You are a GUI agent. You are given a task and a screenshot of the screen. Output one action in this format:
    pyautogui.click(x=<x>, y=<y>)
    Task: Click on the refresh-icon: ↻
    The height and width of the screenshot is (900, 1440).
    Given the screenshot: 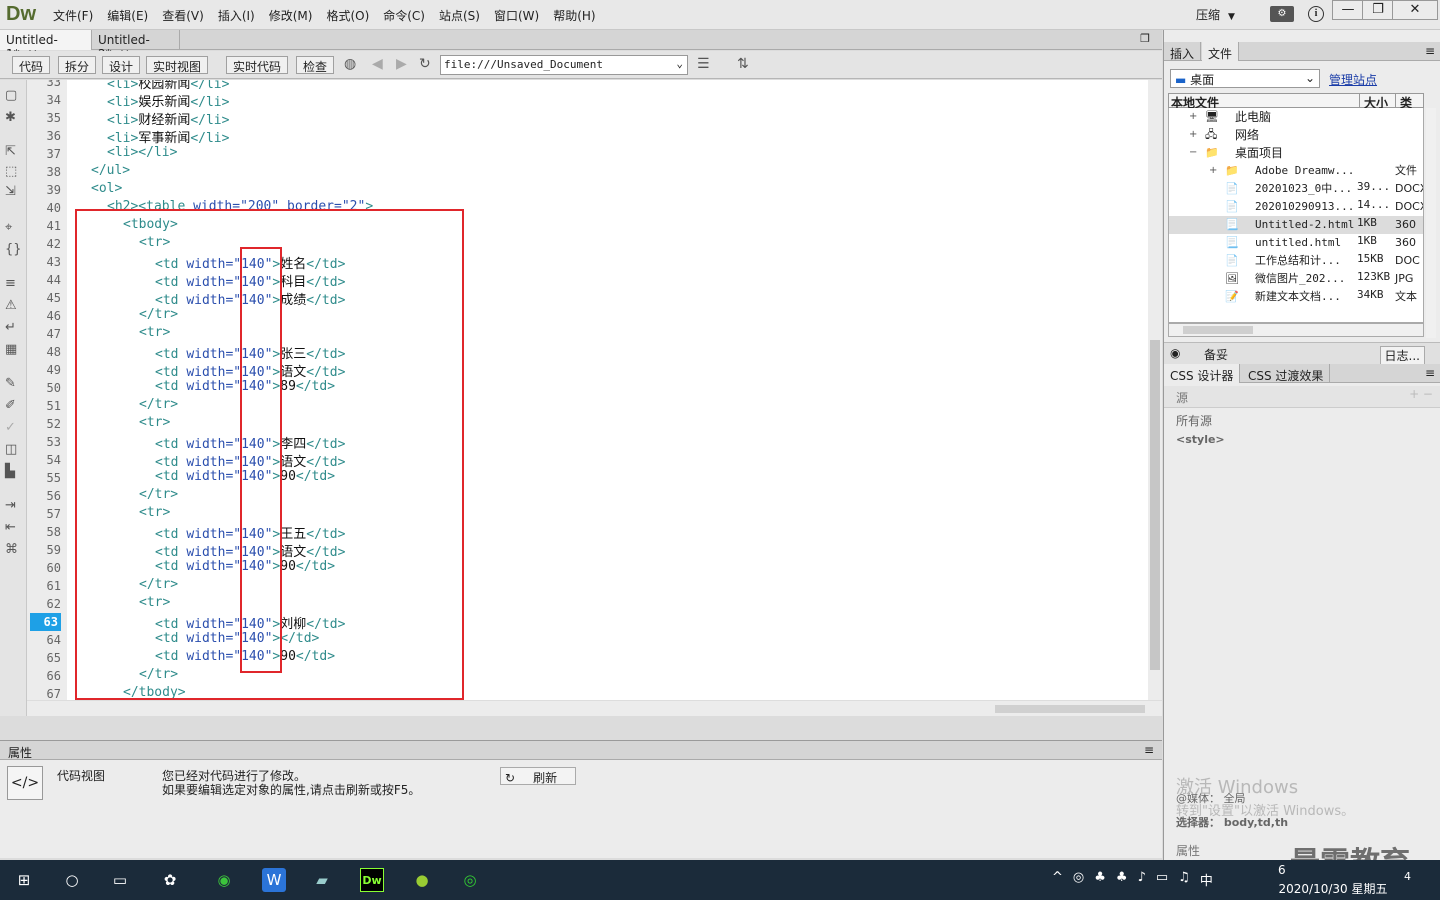 What is the action you would take?
    pyautogui.click(x=425, y=64)
    